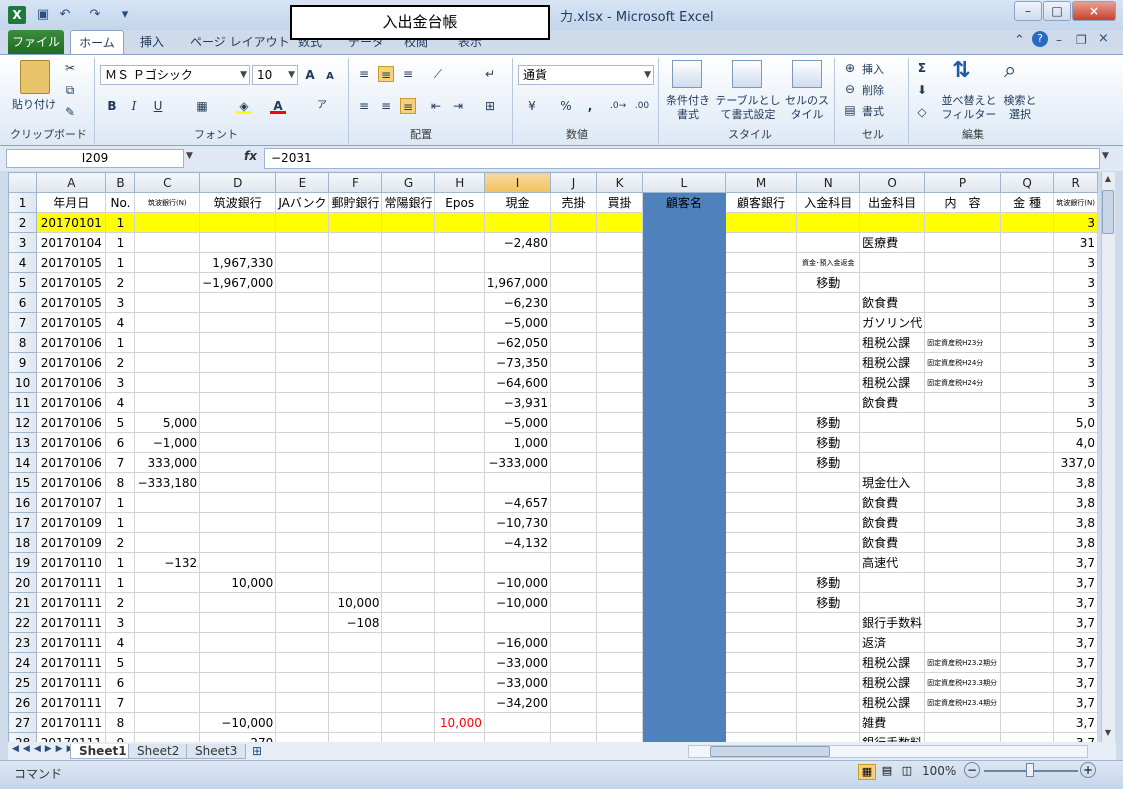  Describe the element at coordinates (1075, 542) in the screenshot. I see `cell: 3,8` at that location.